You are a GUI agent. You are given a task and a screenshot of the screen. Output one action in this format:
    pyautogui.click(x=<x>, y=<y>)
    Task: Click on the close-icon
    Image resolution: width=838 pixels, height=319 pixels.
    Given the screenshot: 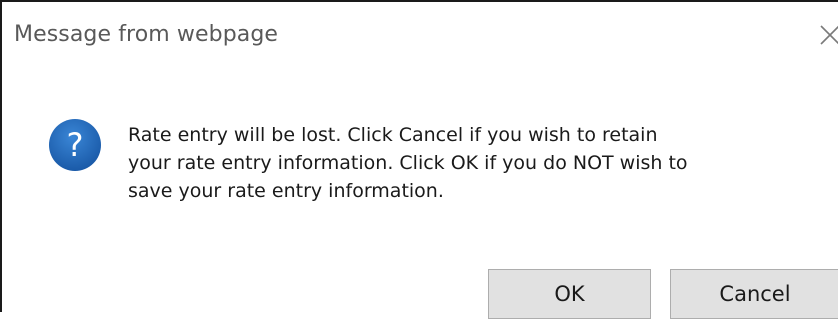 What is the action you would take?
    pyautogui.click(x=826, y=35)
    